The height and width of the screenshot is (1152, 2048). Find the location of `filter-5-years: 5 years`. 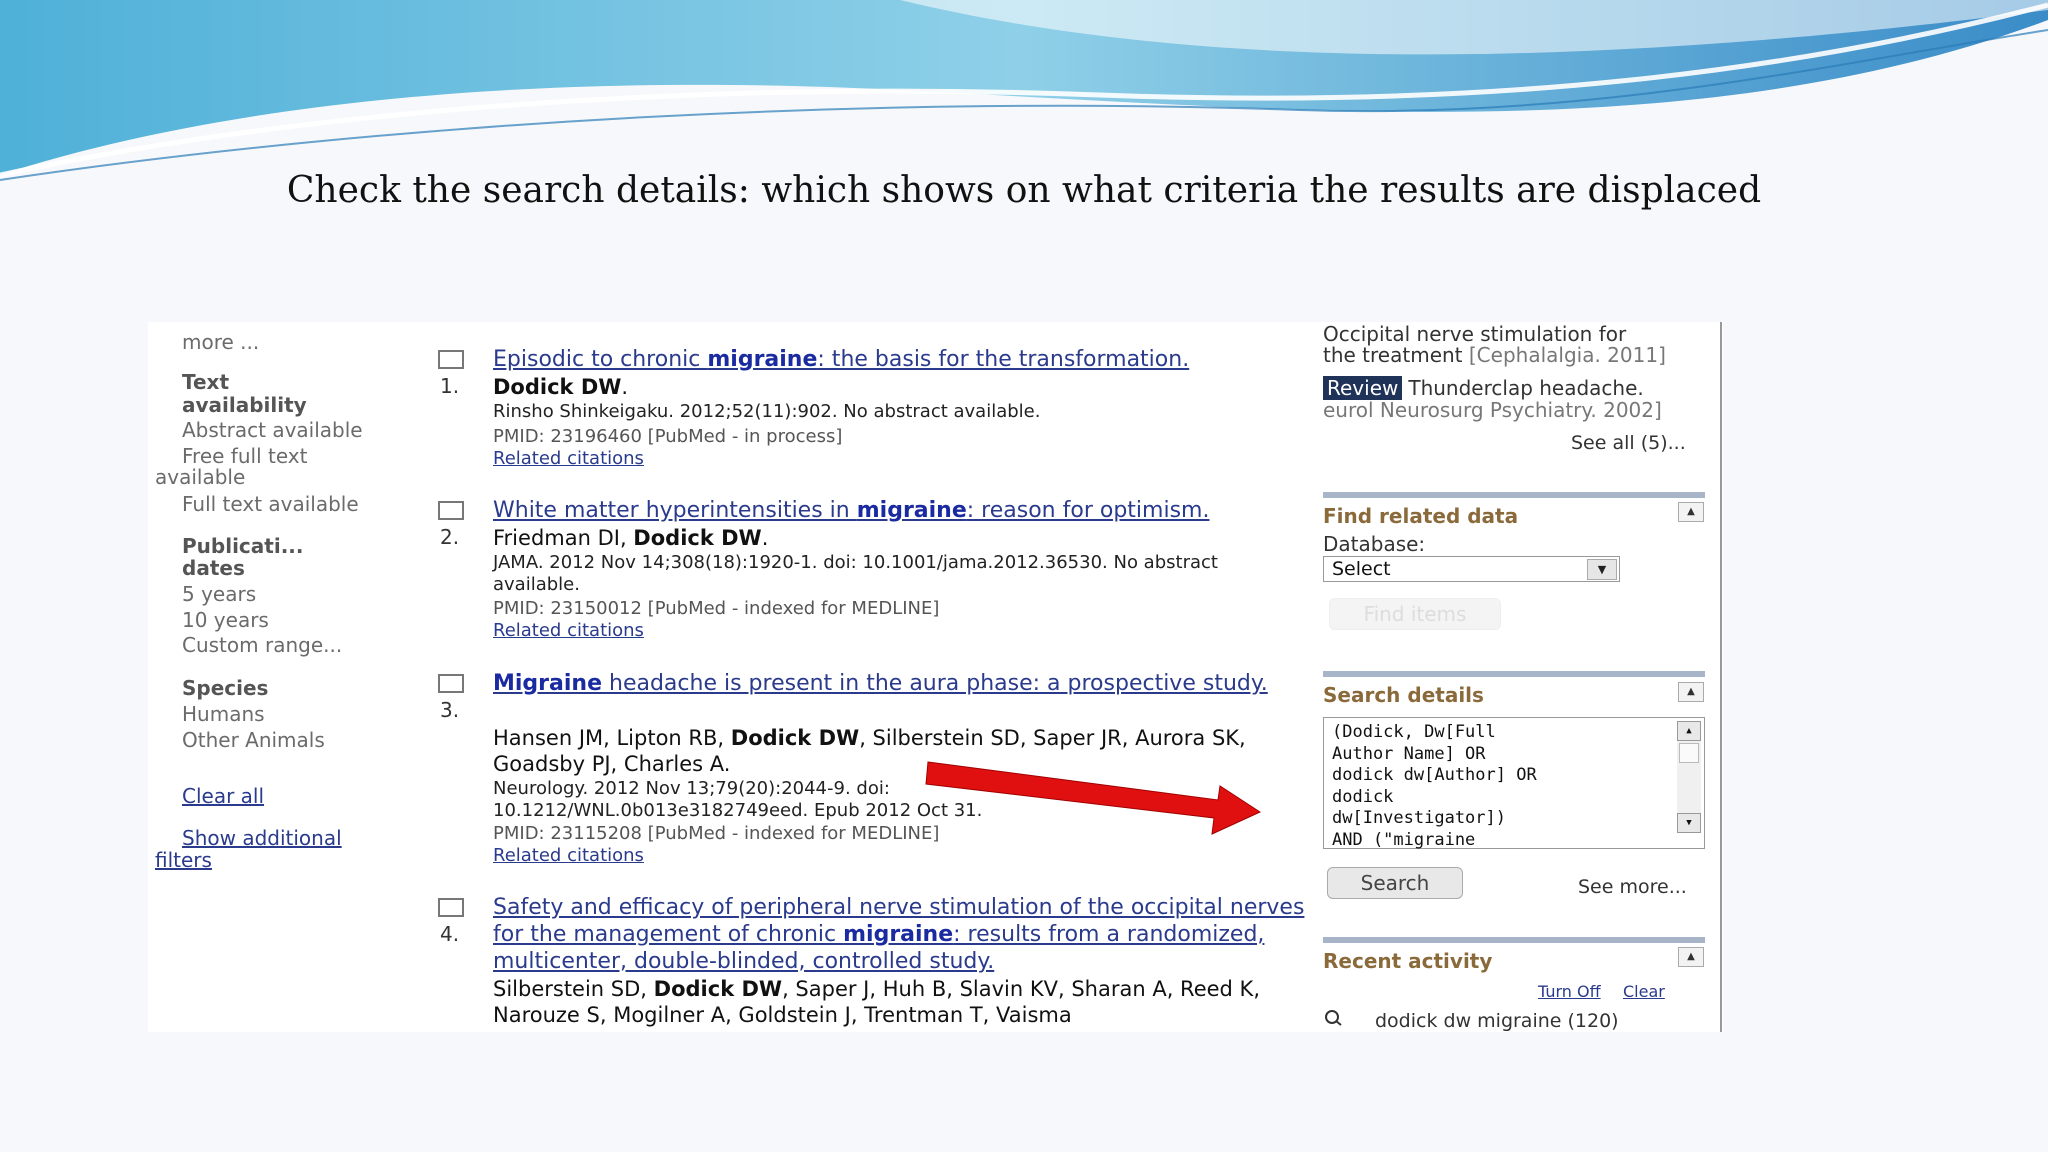

filter-5-years: 5 years is located at coordinates (219, 594).